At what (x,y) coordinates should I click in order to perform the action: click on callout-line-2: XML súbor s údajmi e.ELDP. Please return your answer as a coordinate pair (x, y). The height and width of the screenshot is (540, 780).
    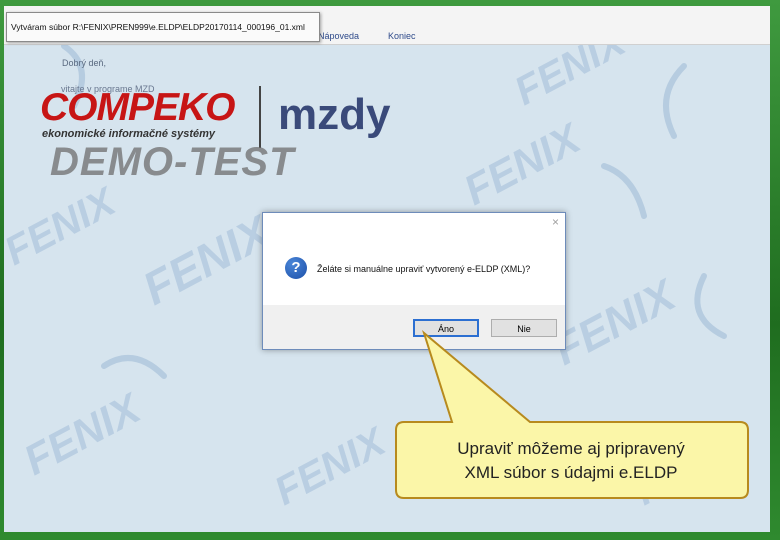
    Looking at the image, I should click on (571, 472).